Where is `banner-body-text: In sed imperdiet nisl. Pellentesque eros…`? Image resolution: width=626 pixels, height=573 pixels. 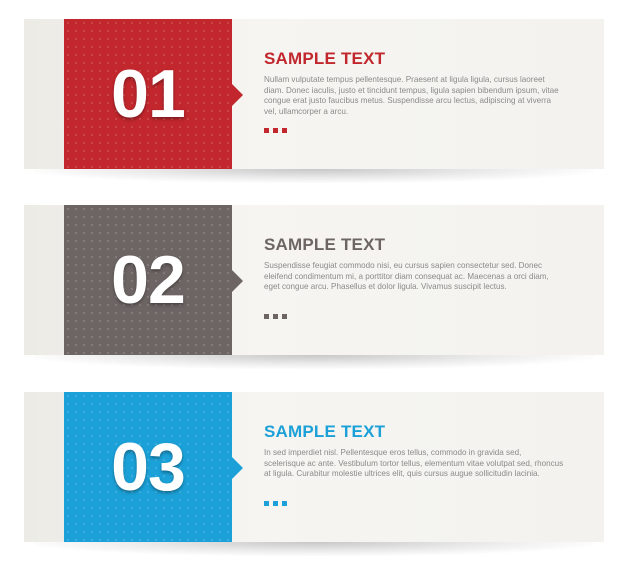
banner-body-text: In sed imperdiet nisl. Pellentesque eros… is located at coordinates (414, 463).